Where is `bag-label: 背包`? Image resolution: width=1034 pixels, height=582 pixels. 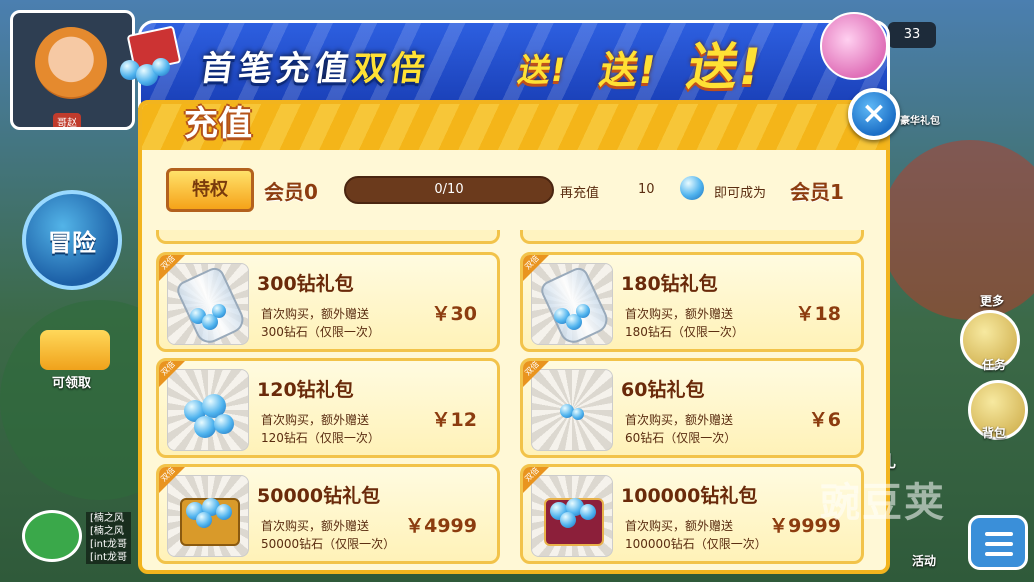
bag-label: 背包 is located at coordinates (994, 433).